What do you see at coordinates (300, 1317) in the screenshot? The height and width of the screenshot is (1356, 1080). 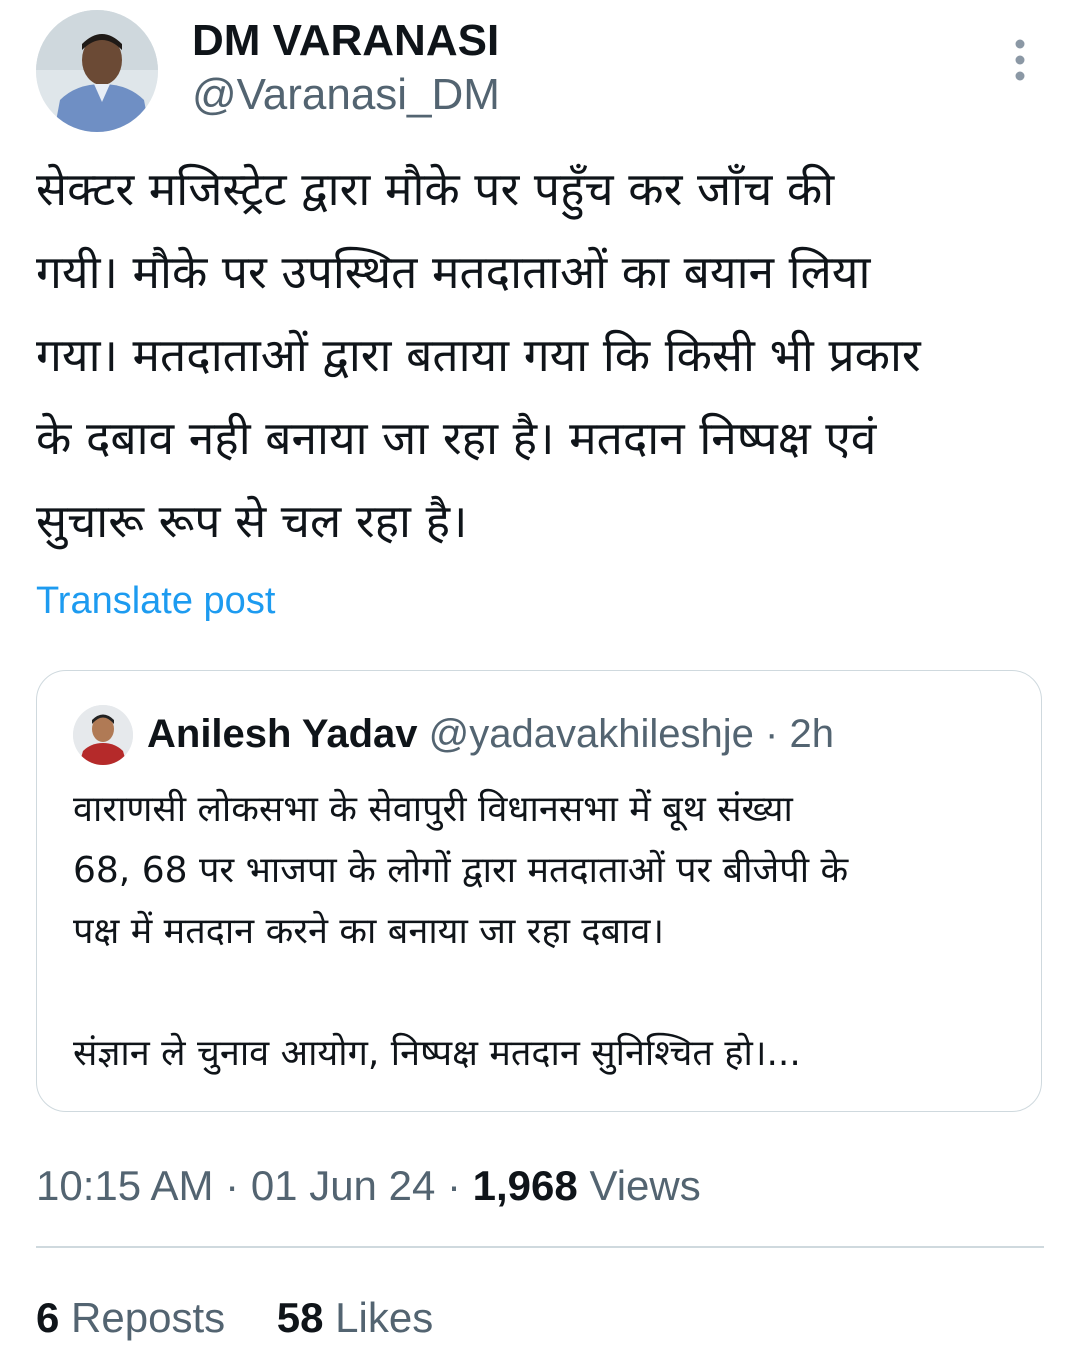 I see `likes-count: 58` at bounding box center [300, 1317].